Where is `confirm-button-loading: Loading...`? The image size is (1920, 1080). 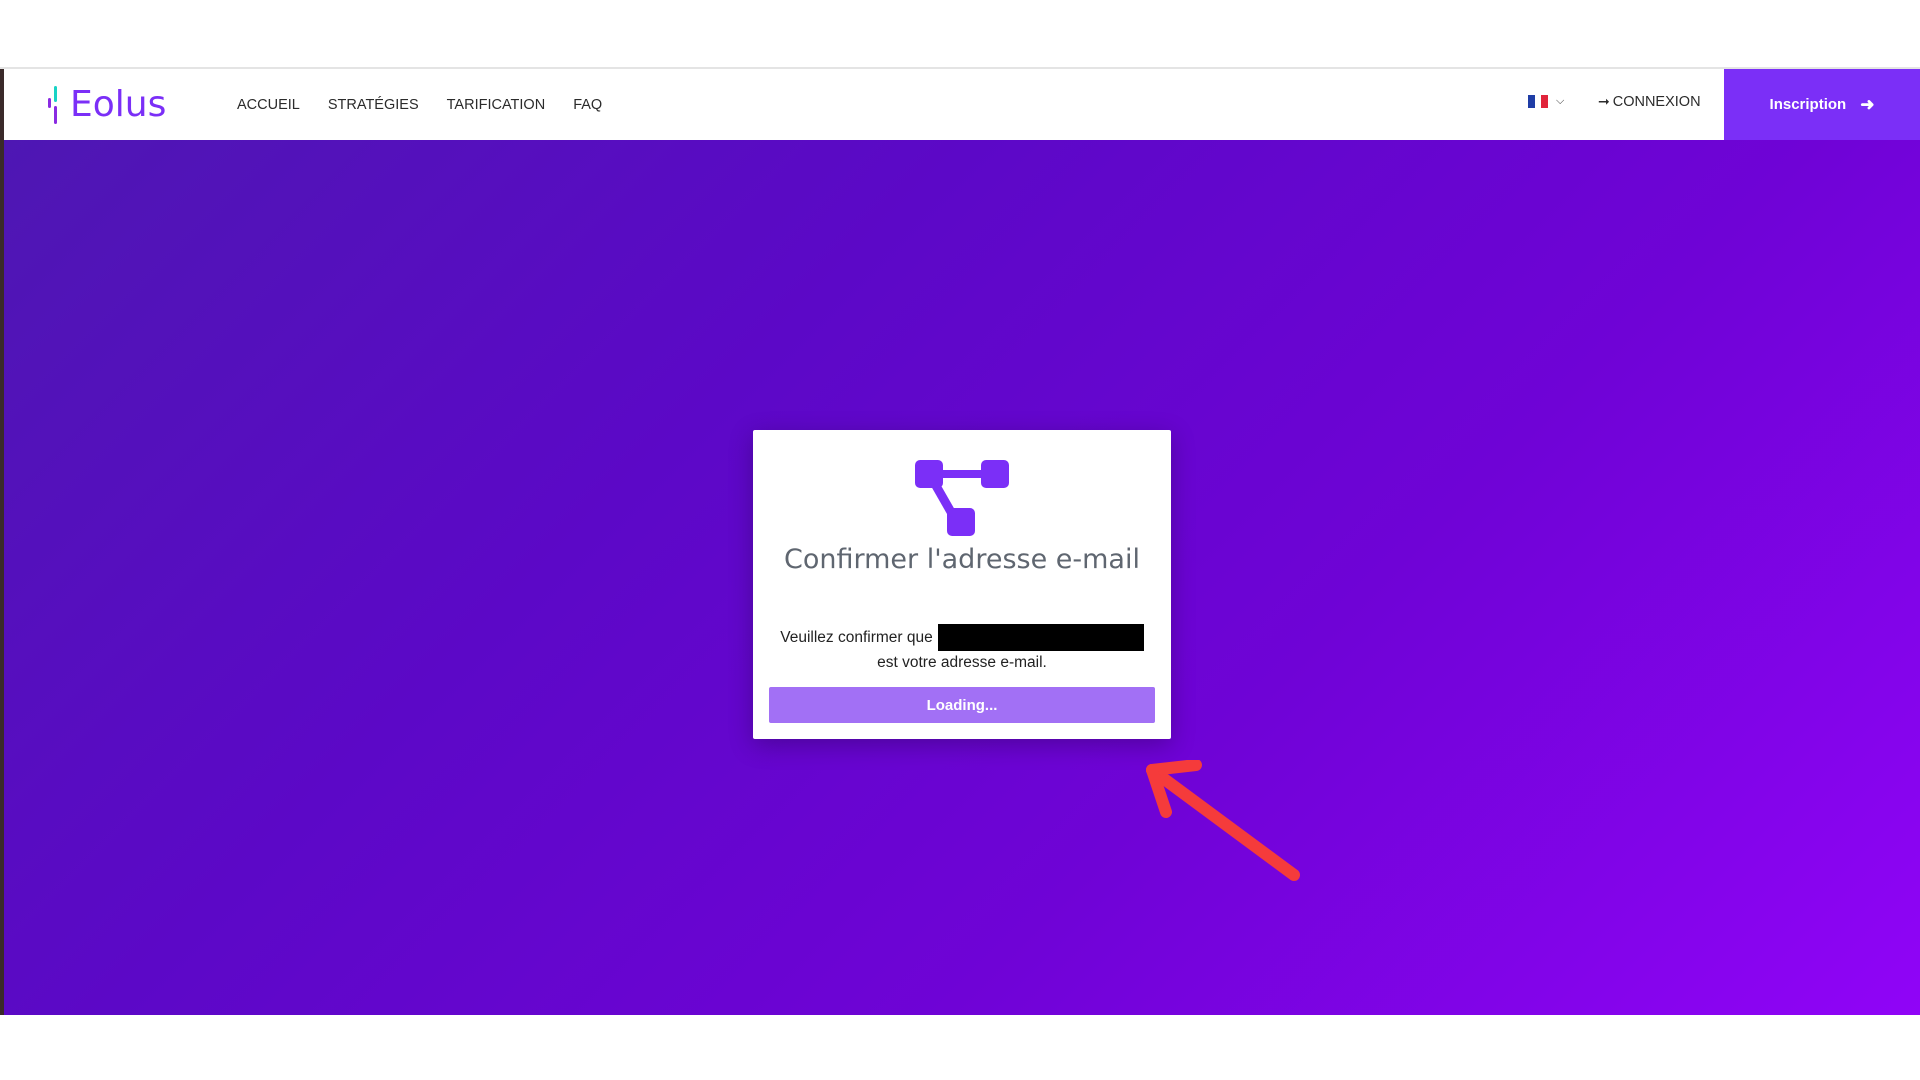 confirm-button-loading: Loading... is located at coordinates (962, 705).